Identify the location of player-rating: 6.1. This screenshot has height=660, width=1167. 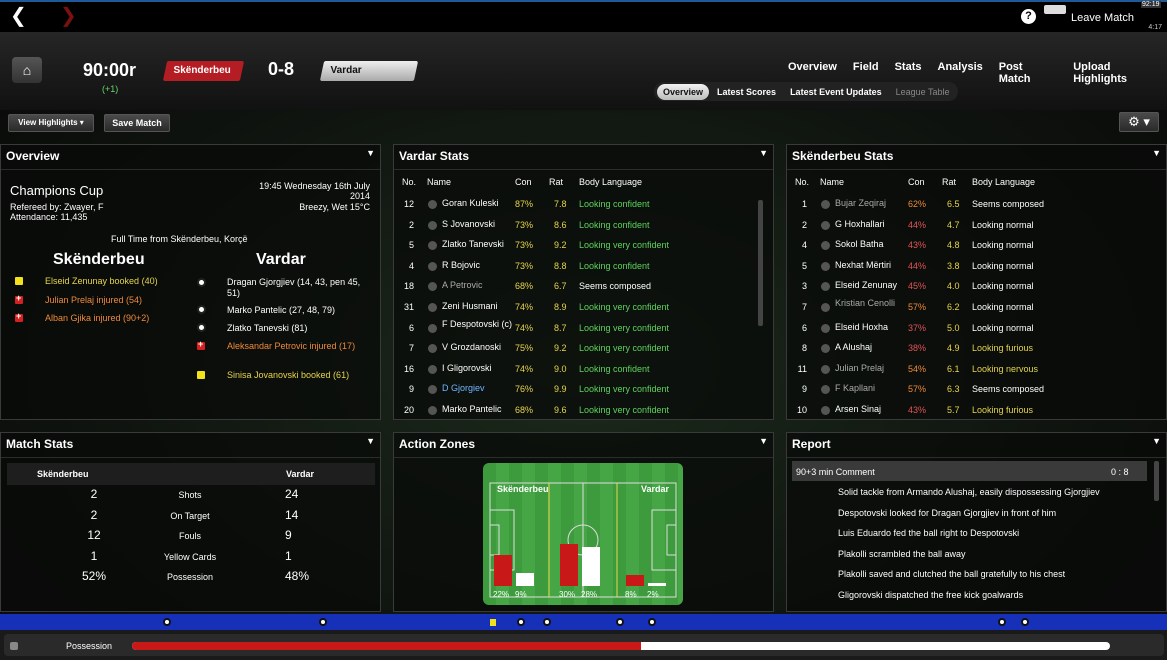
(953, 368).